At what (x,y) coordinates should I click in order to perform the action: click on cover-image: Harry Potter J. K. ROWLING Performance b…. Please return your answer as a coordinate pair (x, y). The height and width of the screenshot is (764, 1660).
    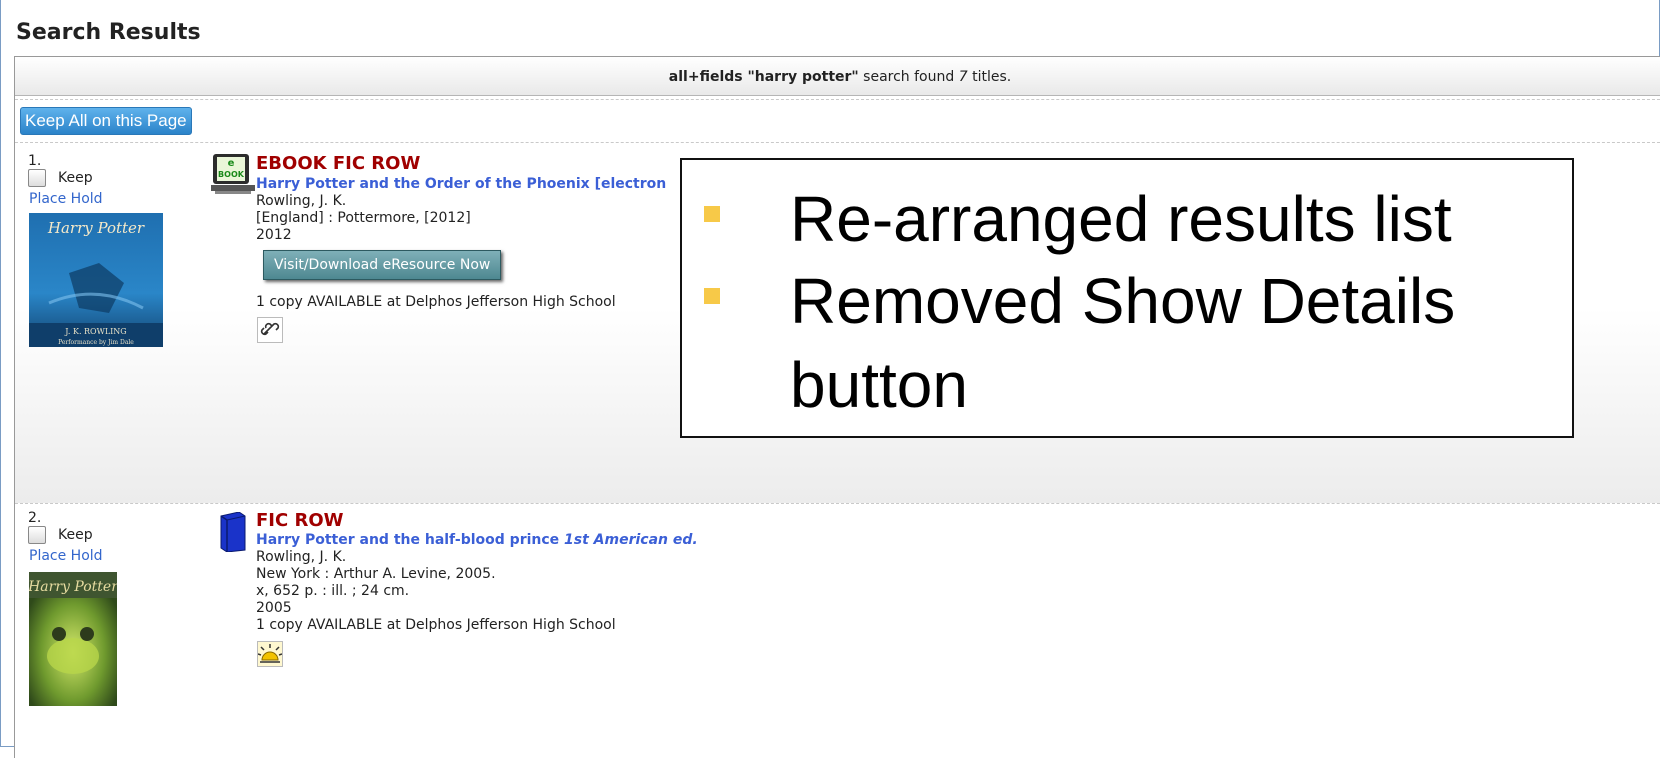
    Looking at the image, I should click on (96, 280).